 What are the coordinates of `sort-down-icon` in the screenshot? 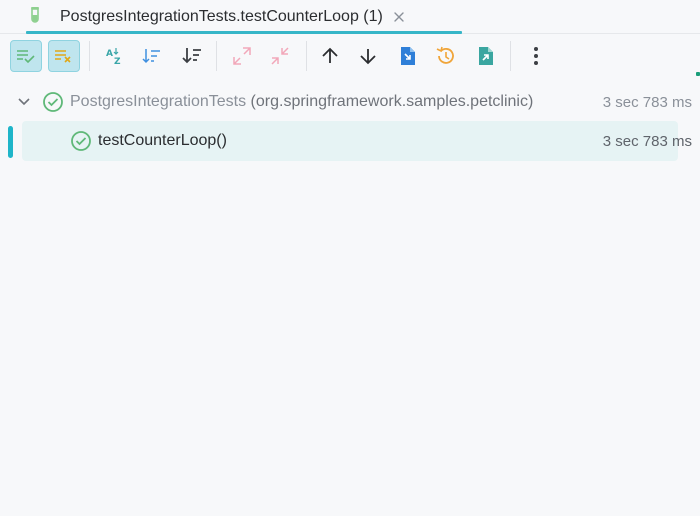 It's located at (192, 56).